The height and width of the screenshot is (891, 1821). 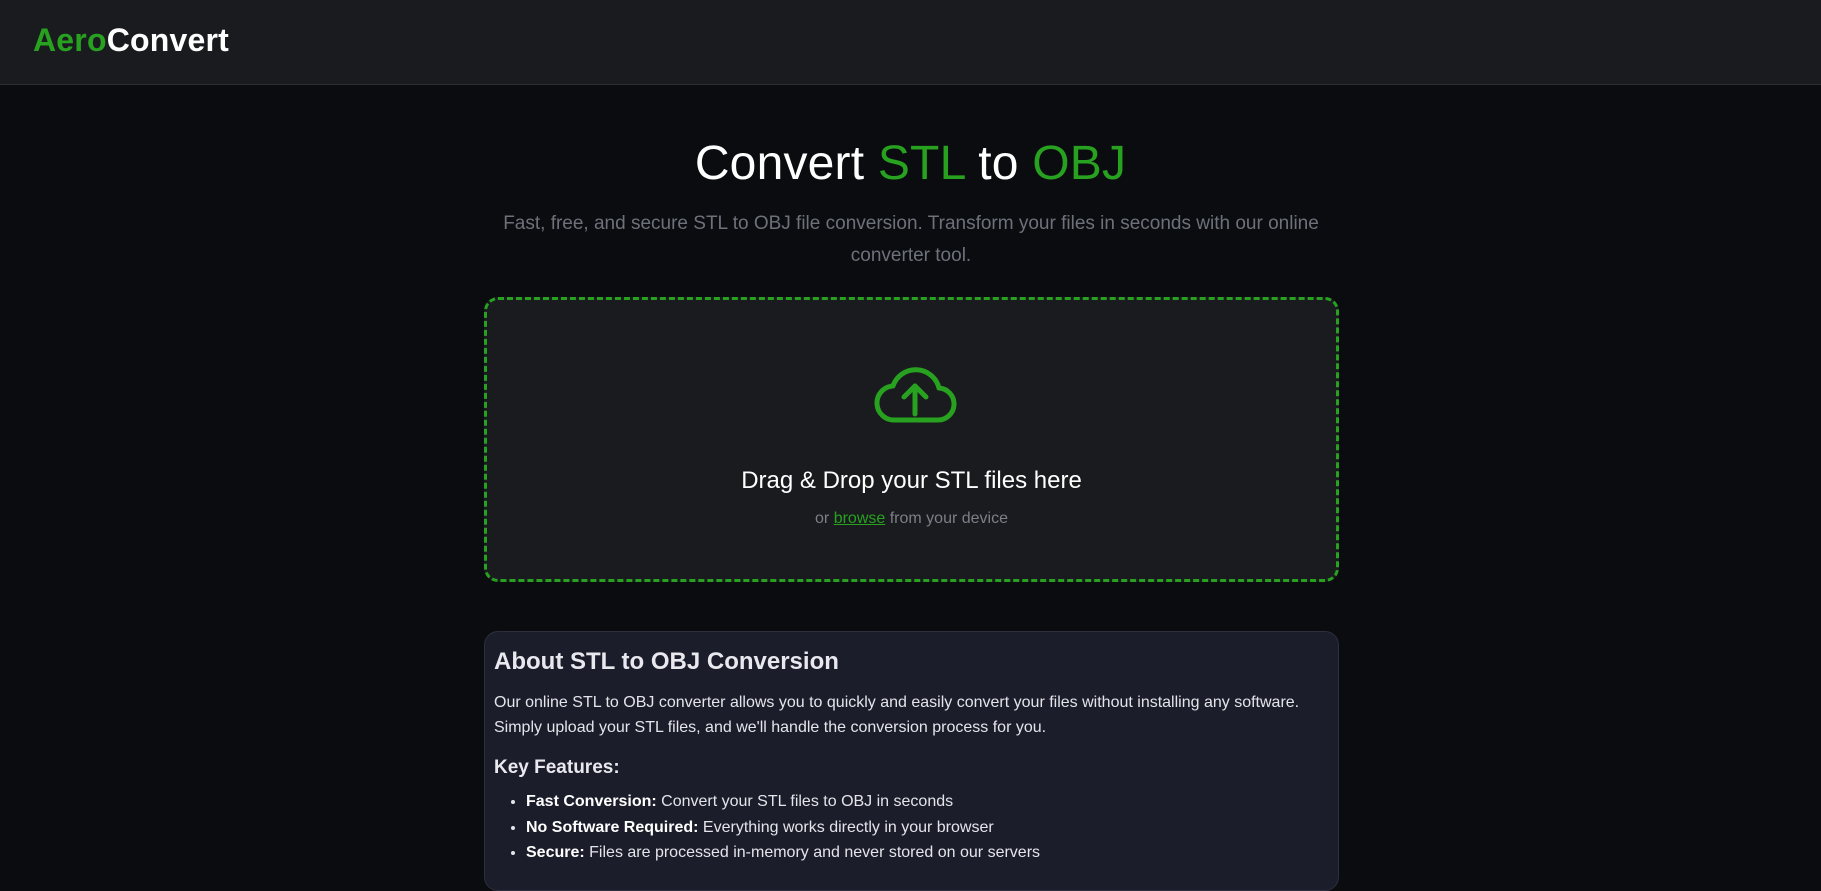 What do you see at coordinates (921, 163) in the screenshot?
I see `title-format-from: STL` at bounding box center [921, 163].